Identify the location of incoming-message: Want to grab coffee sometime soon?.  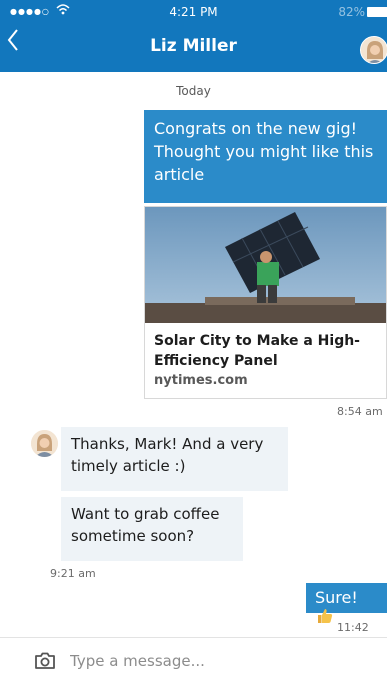
(152, 529).